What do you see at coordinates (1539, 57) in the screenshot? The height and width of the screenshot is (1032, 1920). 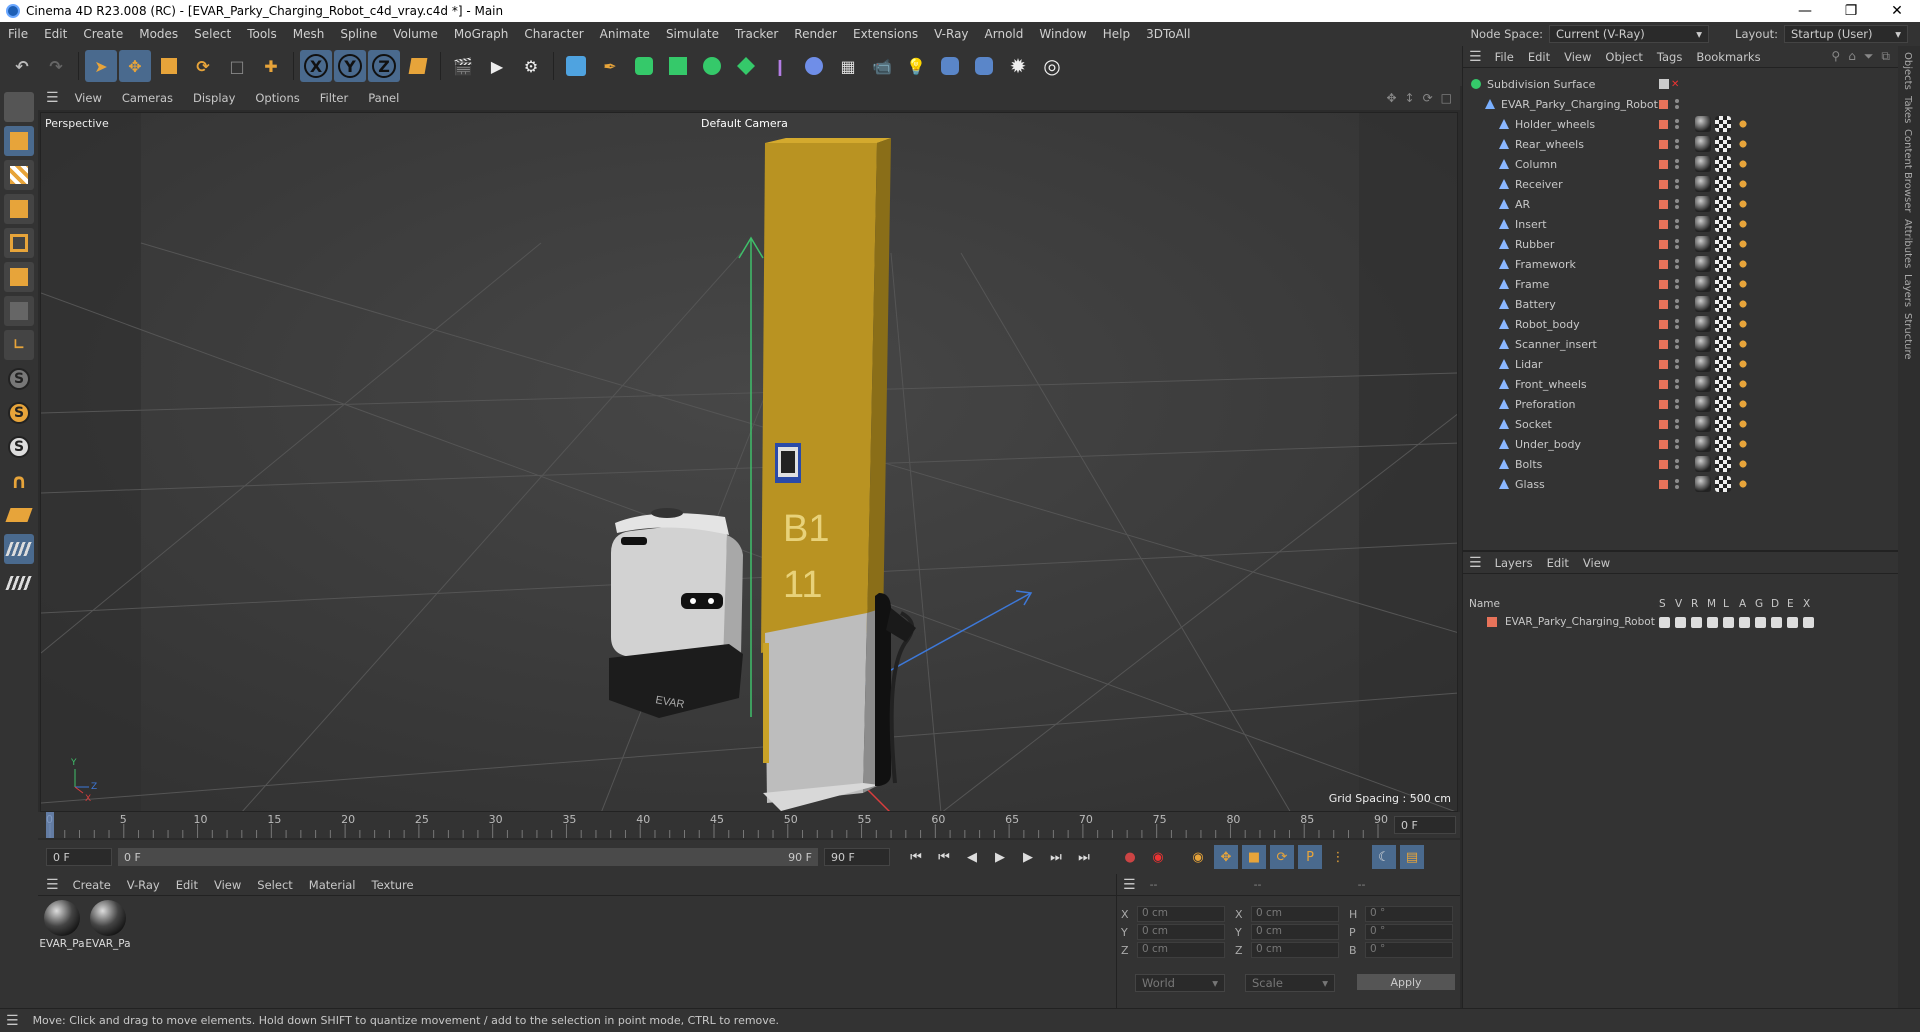 I see `objects-menu-edit: Edit` at bounding box center [1539, 57].